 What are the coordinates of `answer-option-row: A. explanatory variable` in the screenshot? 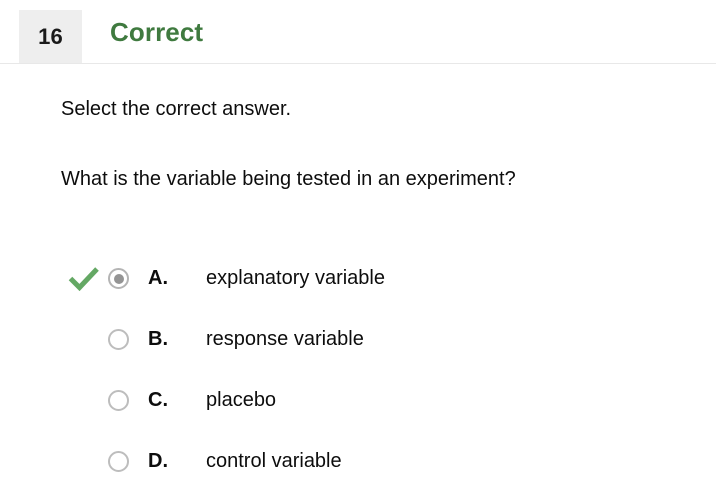 It's located at (358, 284).